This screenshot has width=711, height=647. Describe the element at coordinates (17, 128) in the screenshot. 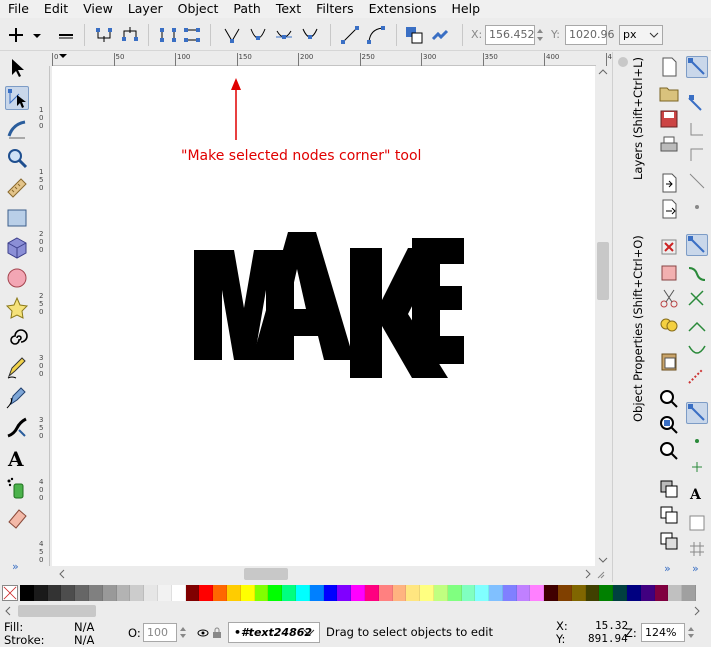

I see `tweak-tool-icon` at that location.